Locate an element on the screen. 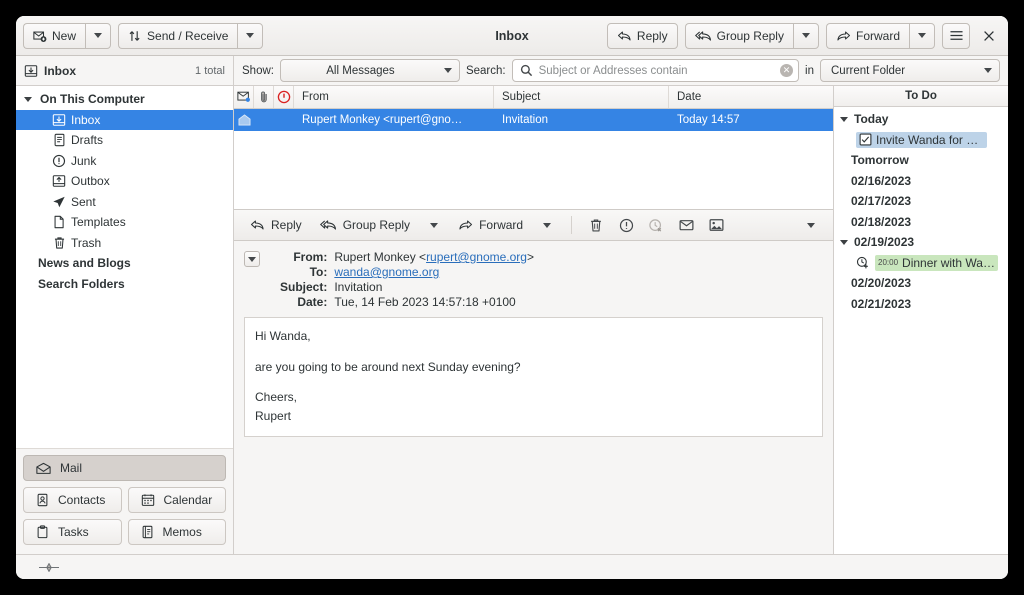 This screenshot has width=1024, height=595. sidebar-item-templates: Templates is located at coordinates (124, 222).